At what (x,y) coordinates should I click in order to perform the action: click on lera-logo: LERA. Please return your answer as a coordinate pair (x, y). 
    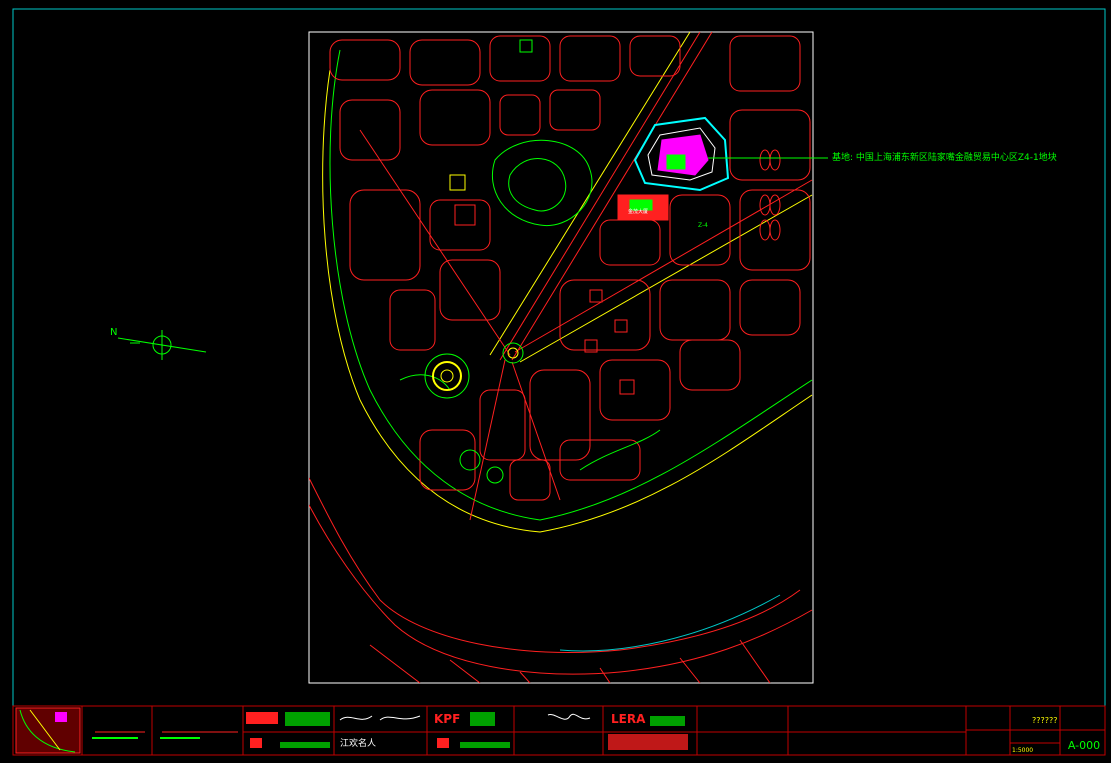
    Looking at the image, I should click on (628, 719).